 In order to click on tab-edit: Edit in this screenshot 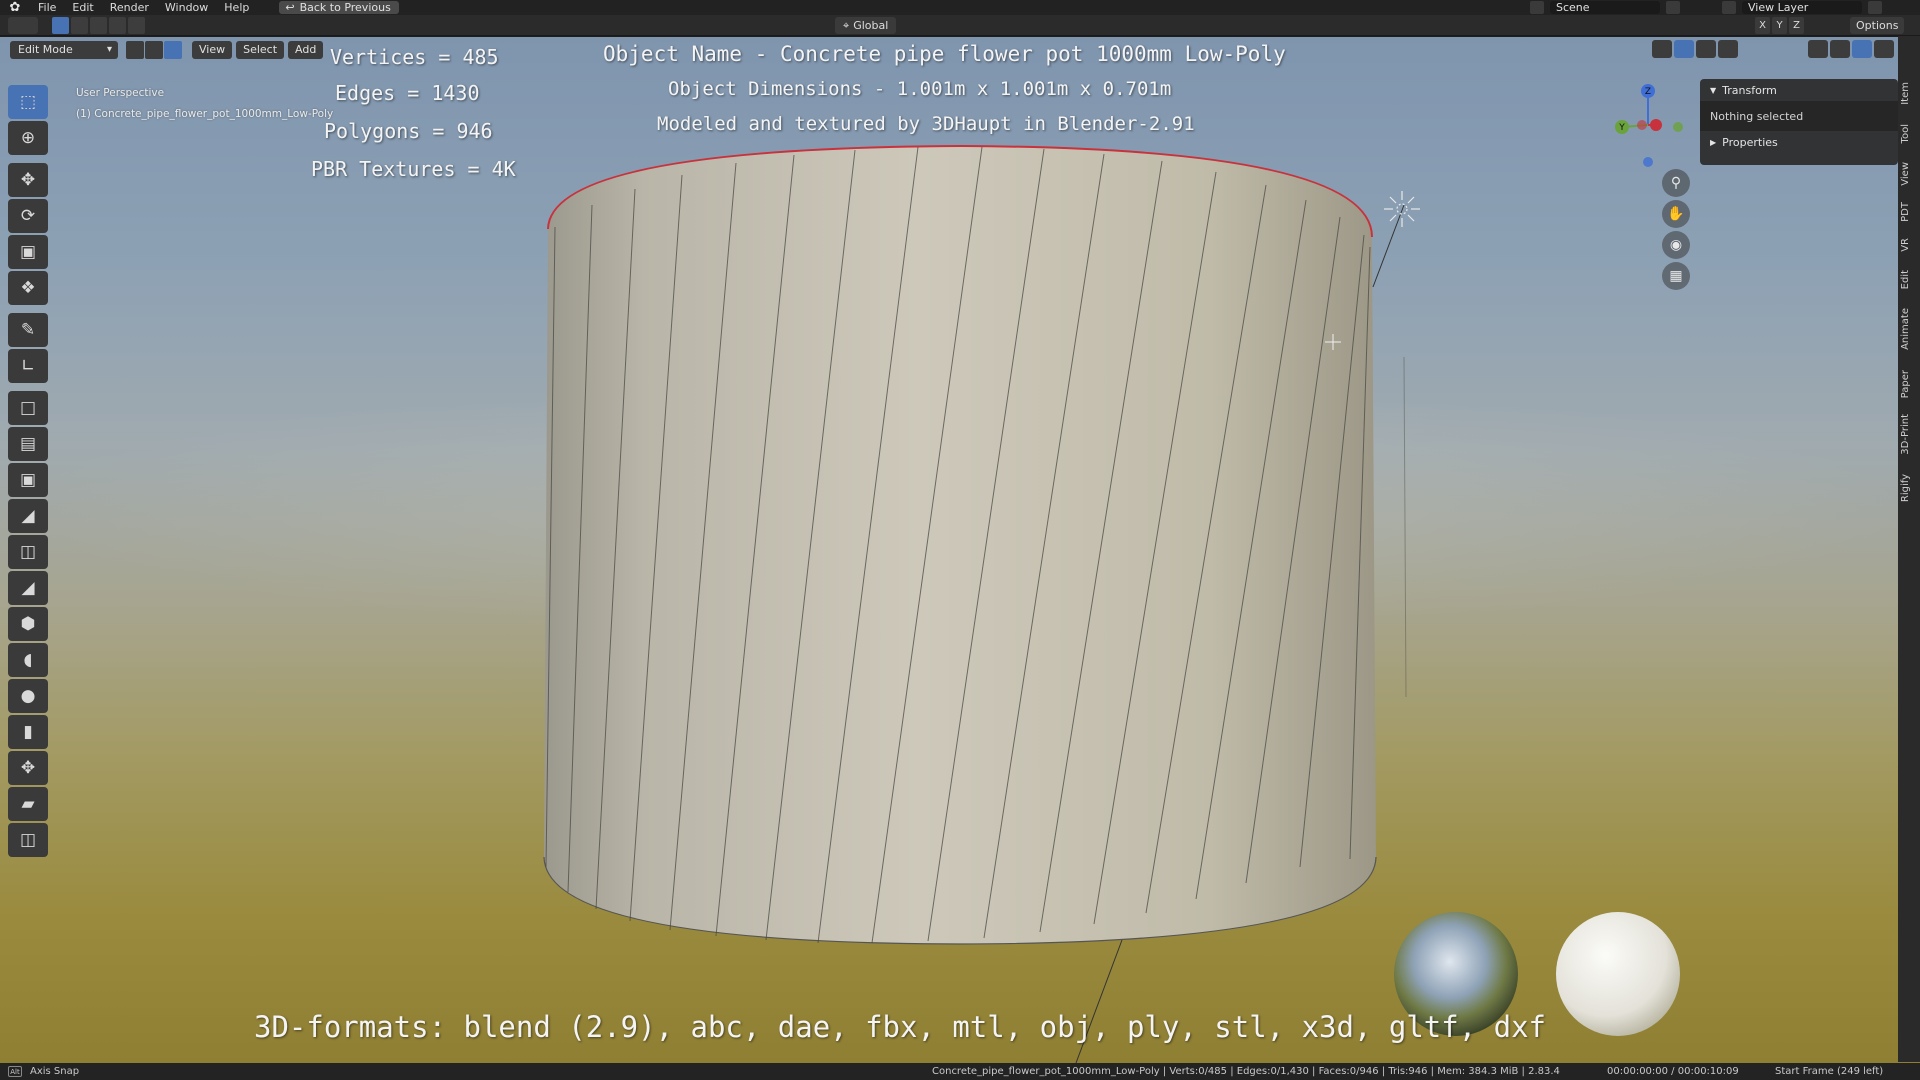, I will do `click(1909, 279)`.